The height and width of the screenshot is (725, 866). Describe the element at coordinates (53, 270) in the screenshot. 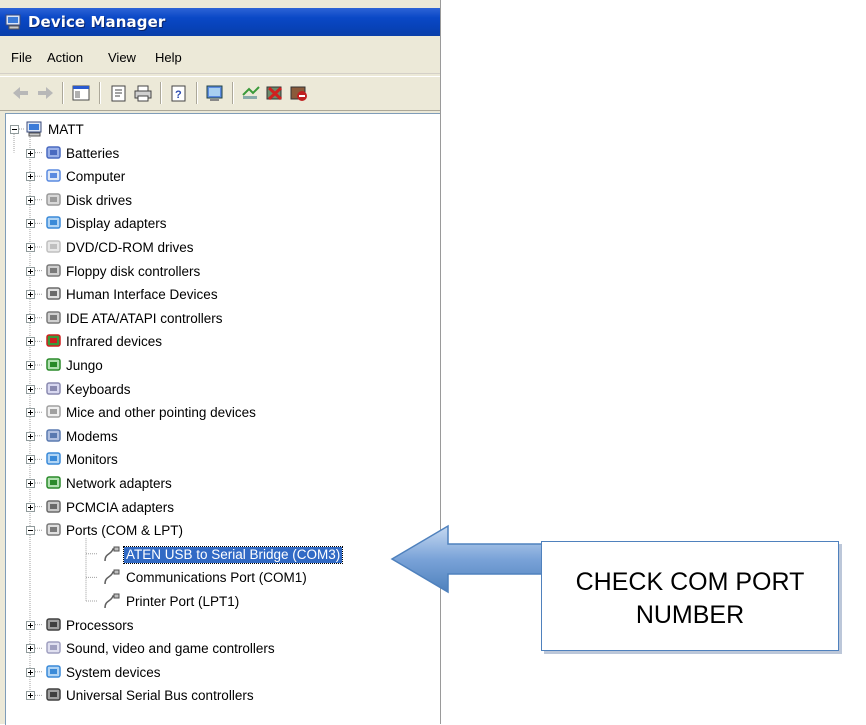

I see `floppy-controller-icon` at that location.